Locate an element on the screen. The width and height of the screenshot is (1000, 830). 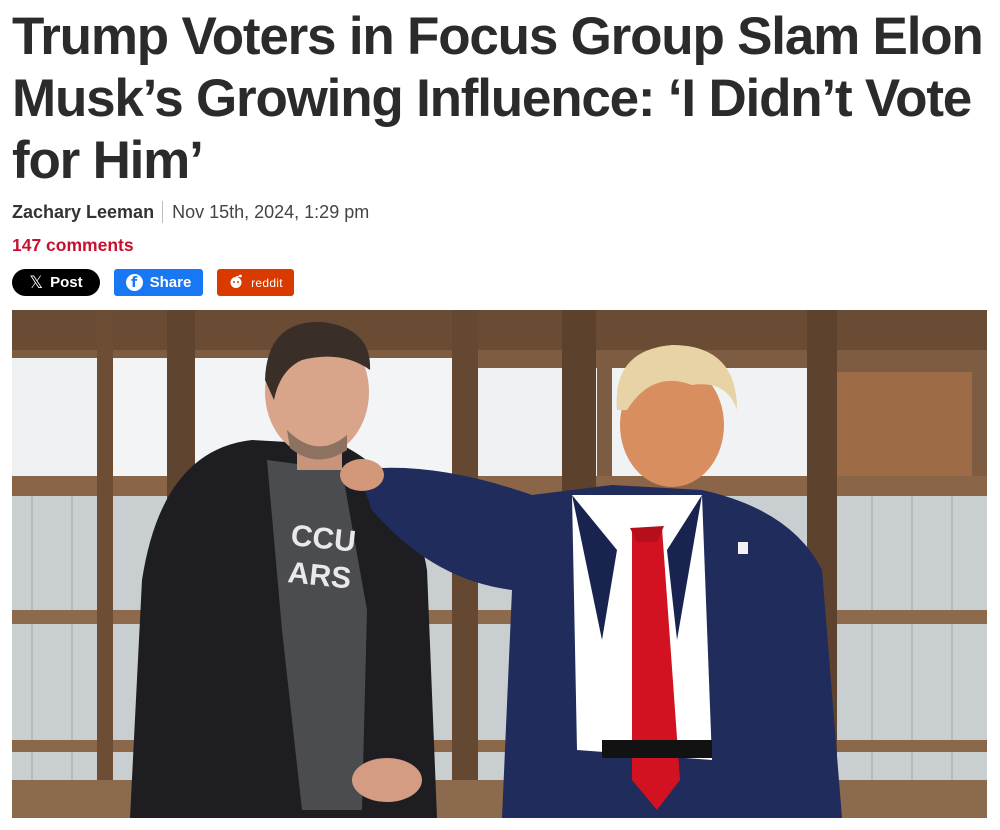
reddit-share-button: reddit is located at coordinates (255, 282).